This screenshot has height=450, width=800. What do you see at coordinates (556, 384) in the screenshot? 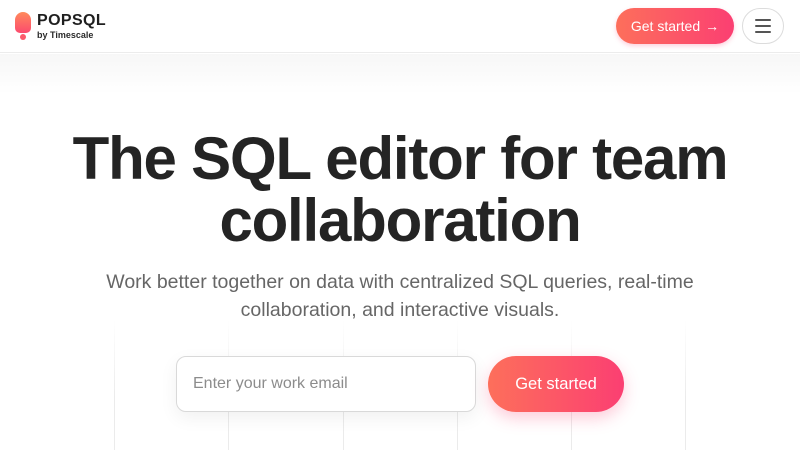
I see `hero-get-started-button: Get started` at bounding box center [556, 384].